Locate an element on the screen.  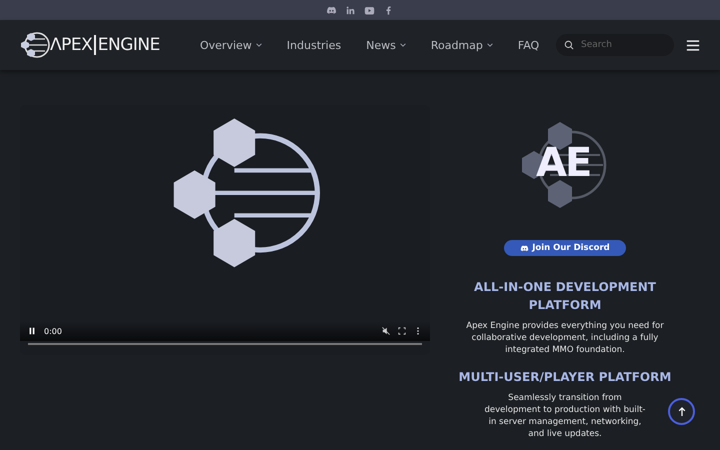
search-icon is located at coordinates (569, 45).